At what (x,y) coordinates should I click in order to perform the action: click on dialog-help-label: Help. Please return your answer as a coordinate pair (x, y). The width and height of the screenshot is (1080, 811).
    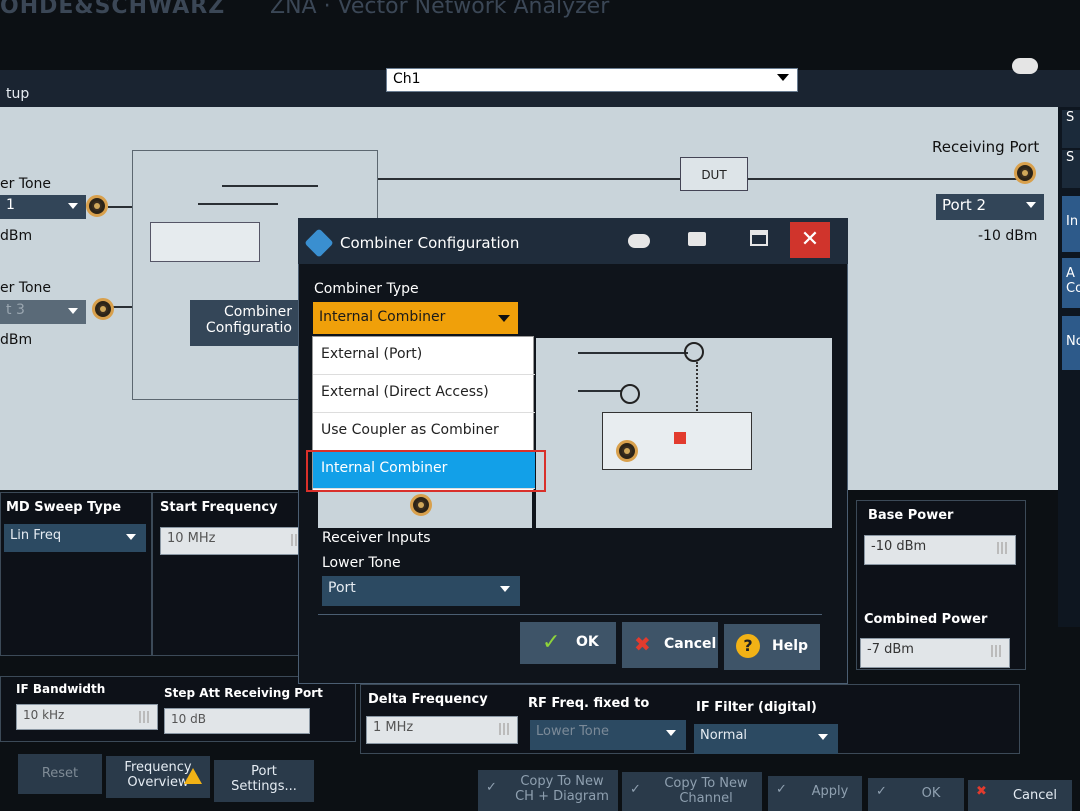
    Looking at the image, I should click on (790, 646).